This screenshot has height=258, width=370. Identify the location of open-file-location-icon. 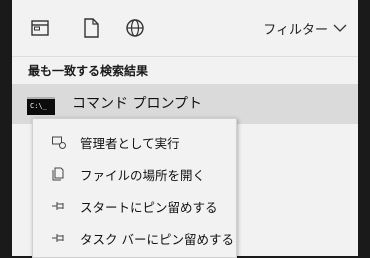
(59, 174).